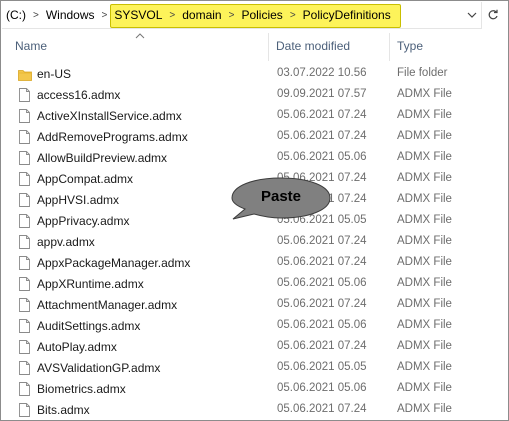 This screenshot has height=421, width=509. I want to click on file-name: en-US, so click(54, 74).